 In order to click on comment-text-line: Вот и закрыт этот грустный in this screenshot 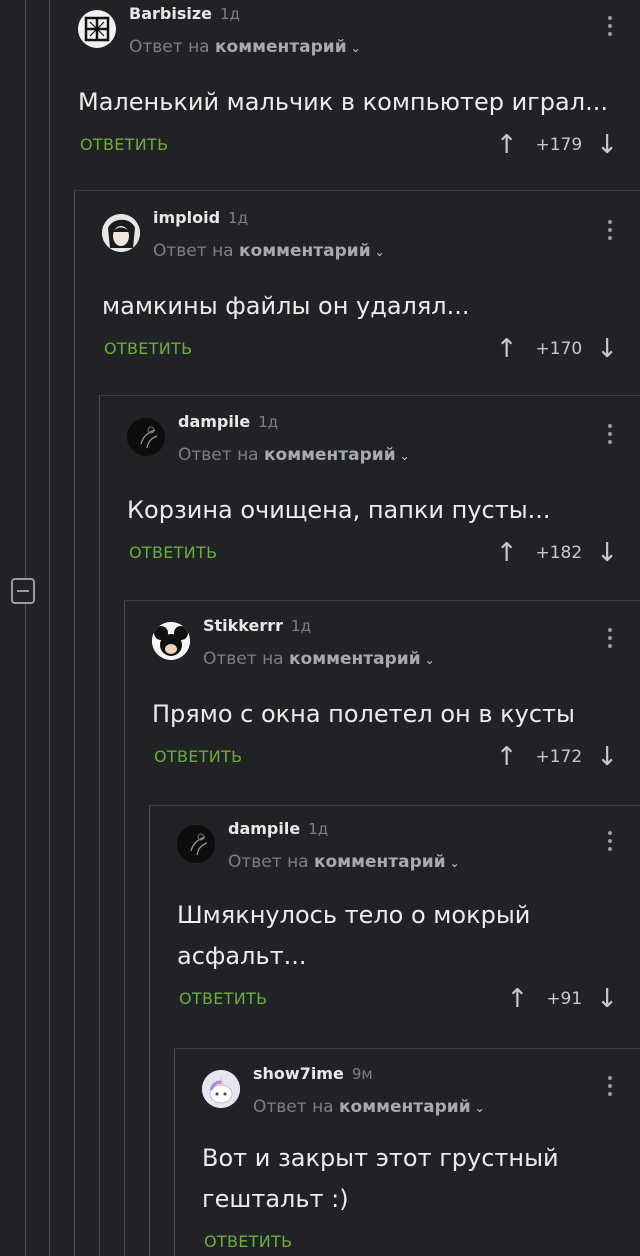, I will do `click(380, 1158)`.